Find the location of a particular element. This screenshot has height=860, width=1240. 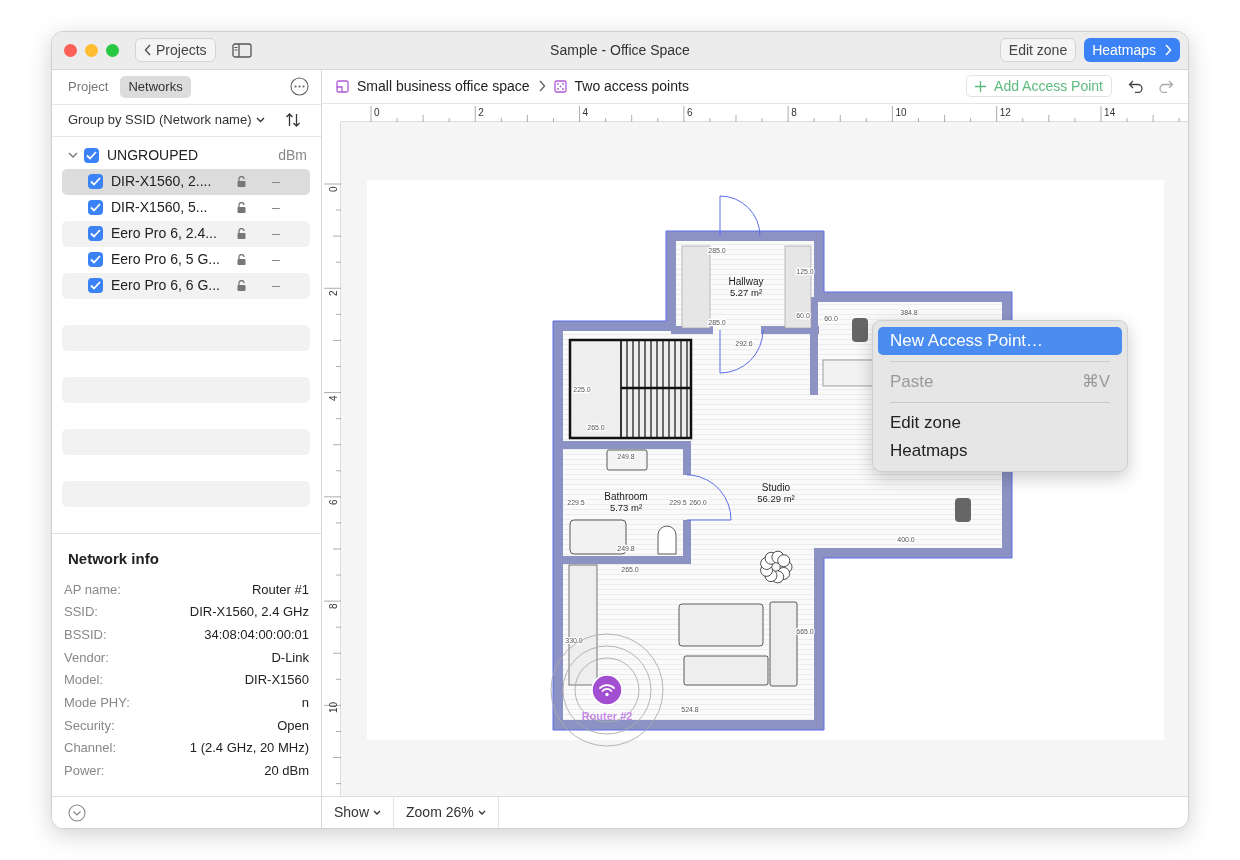

chevron-left-icon is located at coordinates (148, 50).